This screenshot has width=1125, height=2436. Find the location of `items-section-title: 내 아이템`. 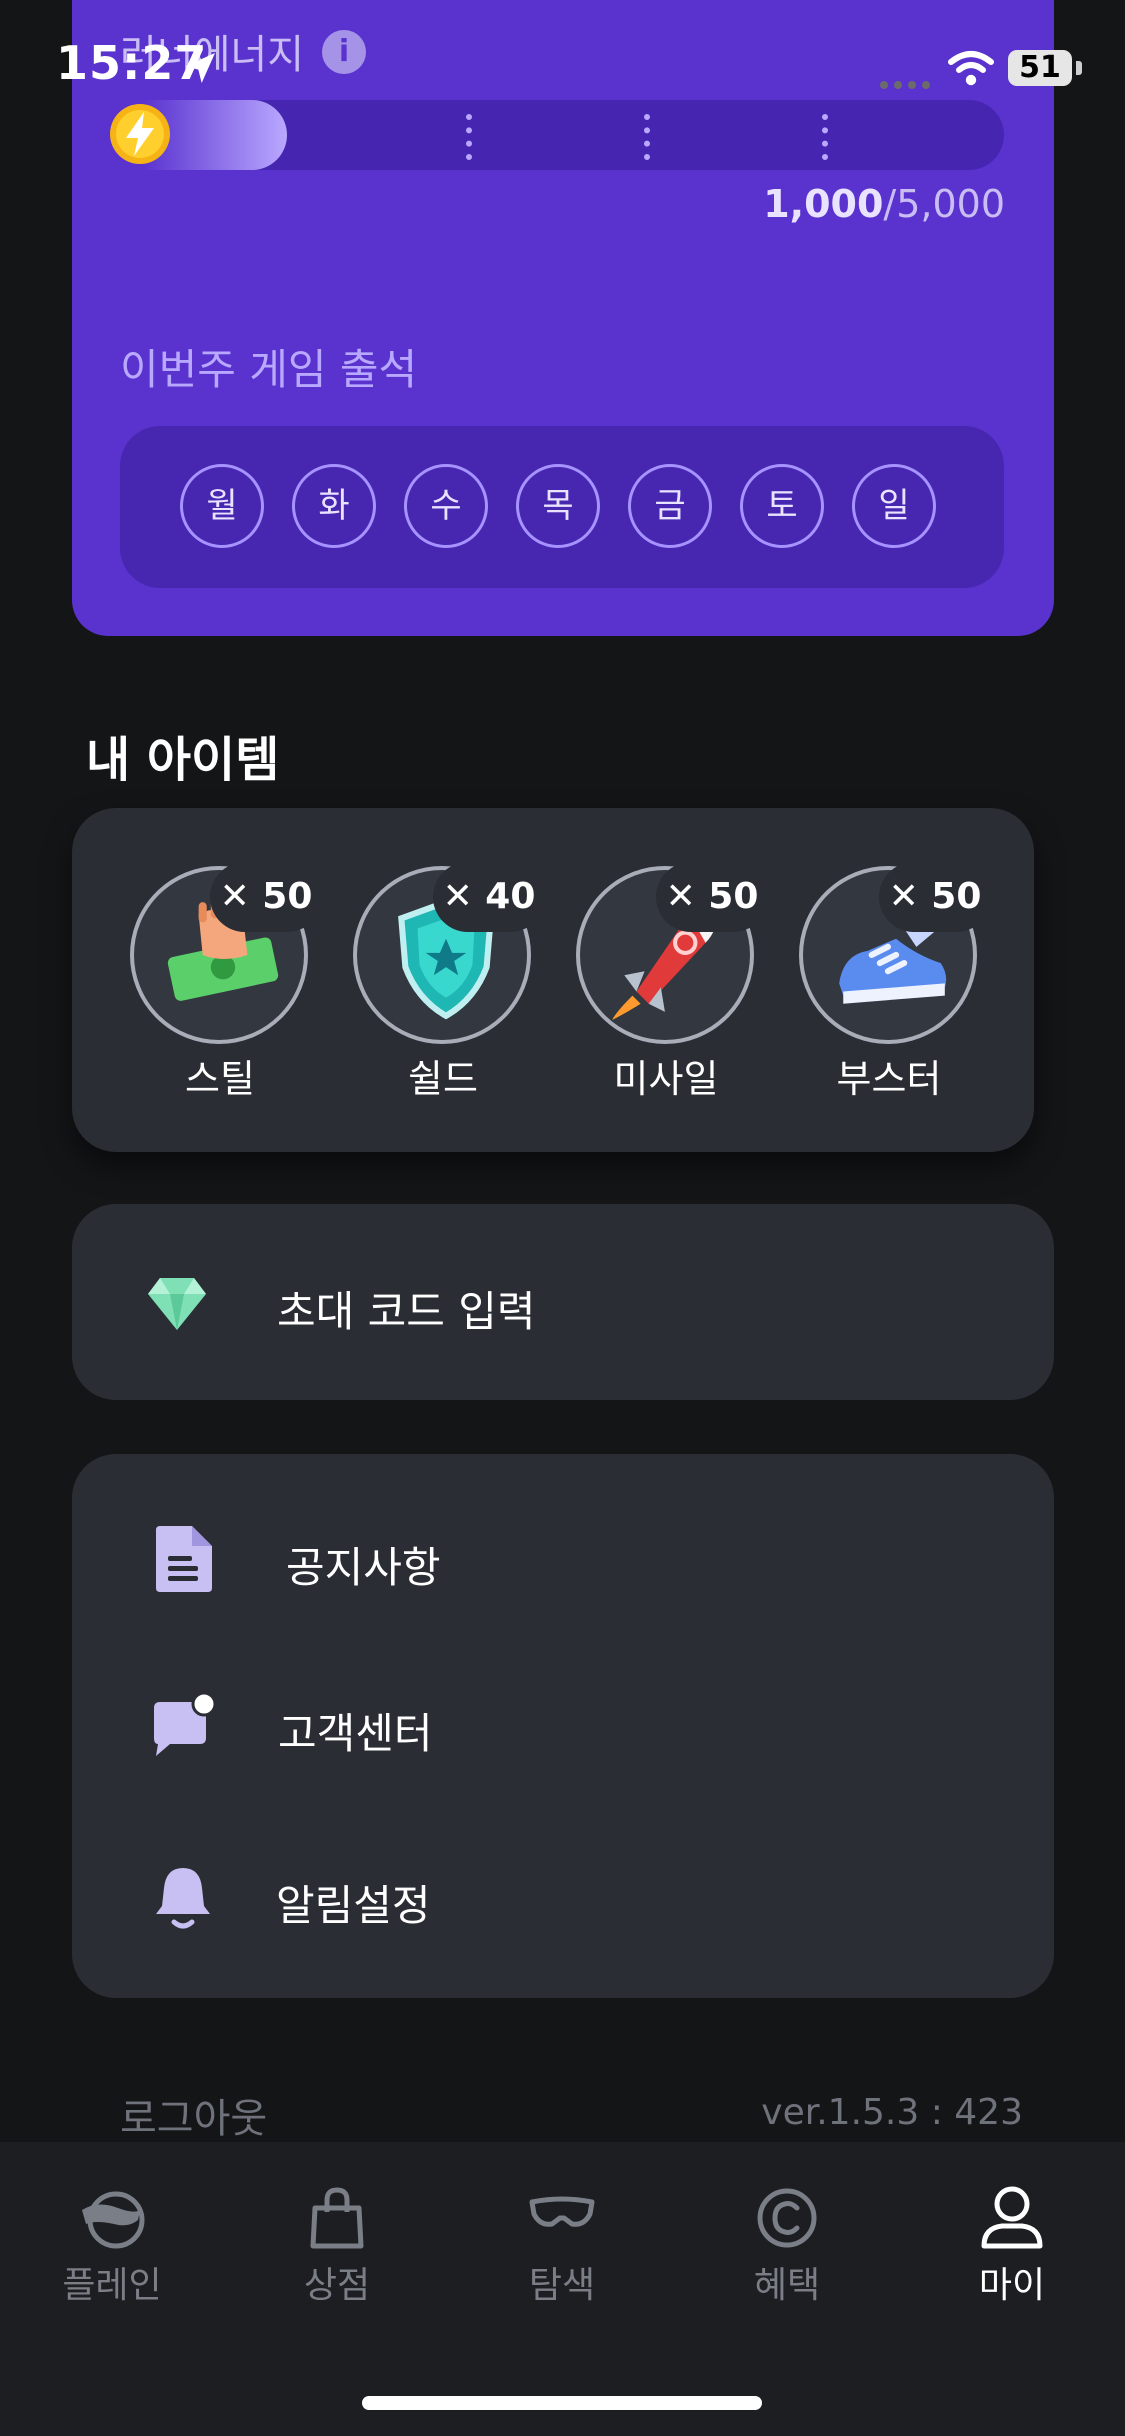

items-section-title: 내 아이템 is located at coordinates (183, 760).